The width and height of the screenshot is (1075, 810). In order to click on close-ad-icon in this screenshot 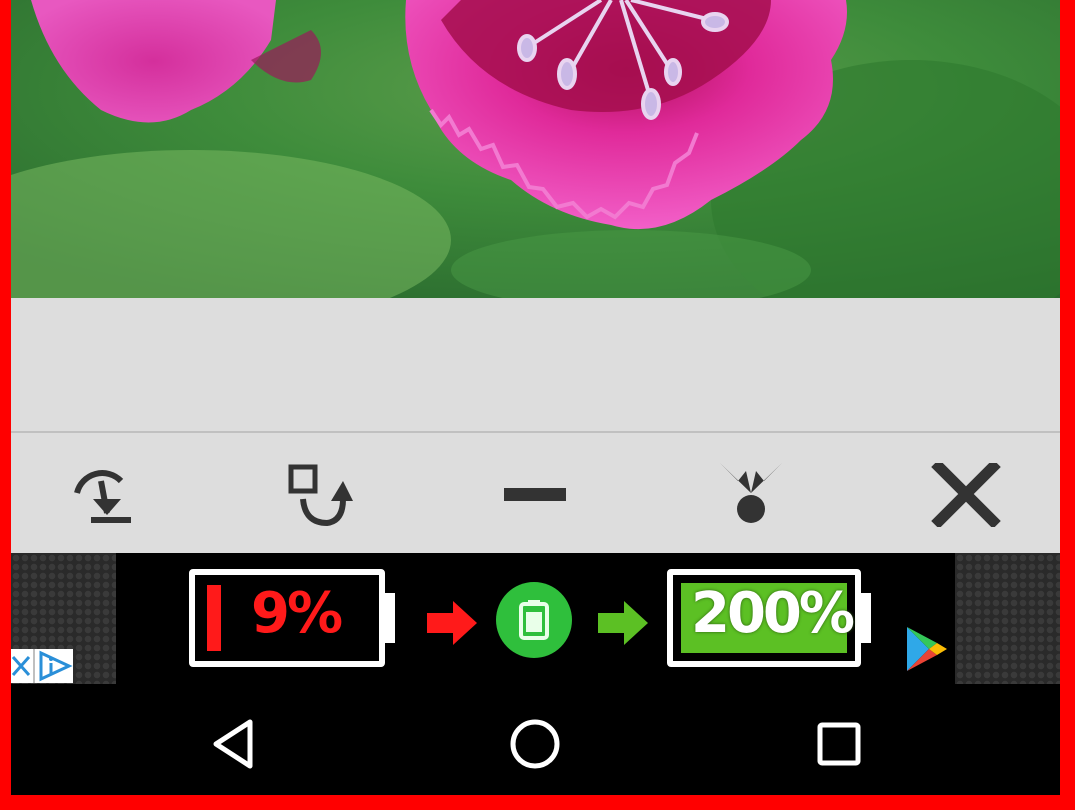, I will do `click(22, 666)`.